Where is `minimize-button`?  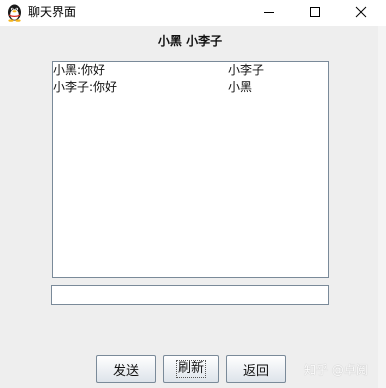
minimize-button is located at coordinates (269, 12).